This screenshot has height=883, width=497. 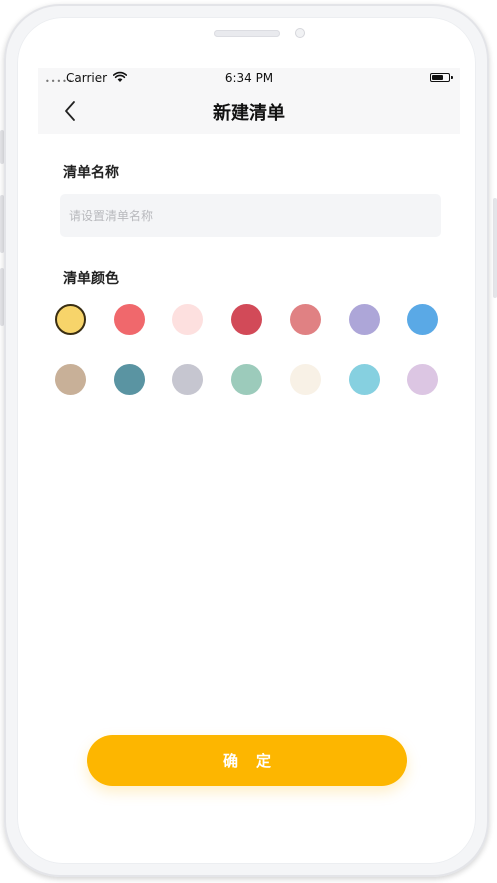 I want to click on list-name-input, so click(x=250, y=215).